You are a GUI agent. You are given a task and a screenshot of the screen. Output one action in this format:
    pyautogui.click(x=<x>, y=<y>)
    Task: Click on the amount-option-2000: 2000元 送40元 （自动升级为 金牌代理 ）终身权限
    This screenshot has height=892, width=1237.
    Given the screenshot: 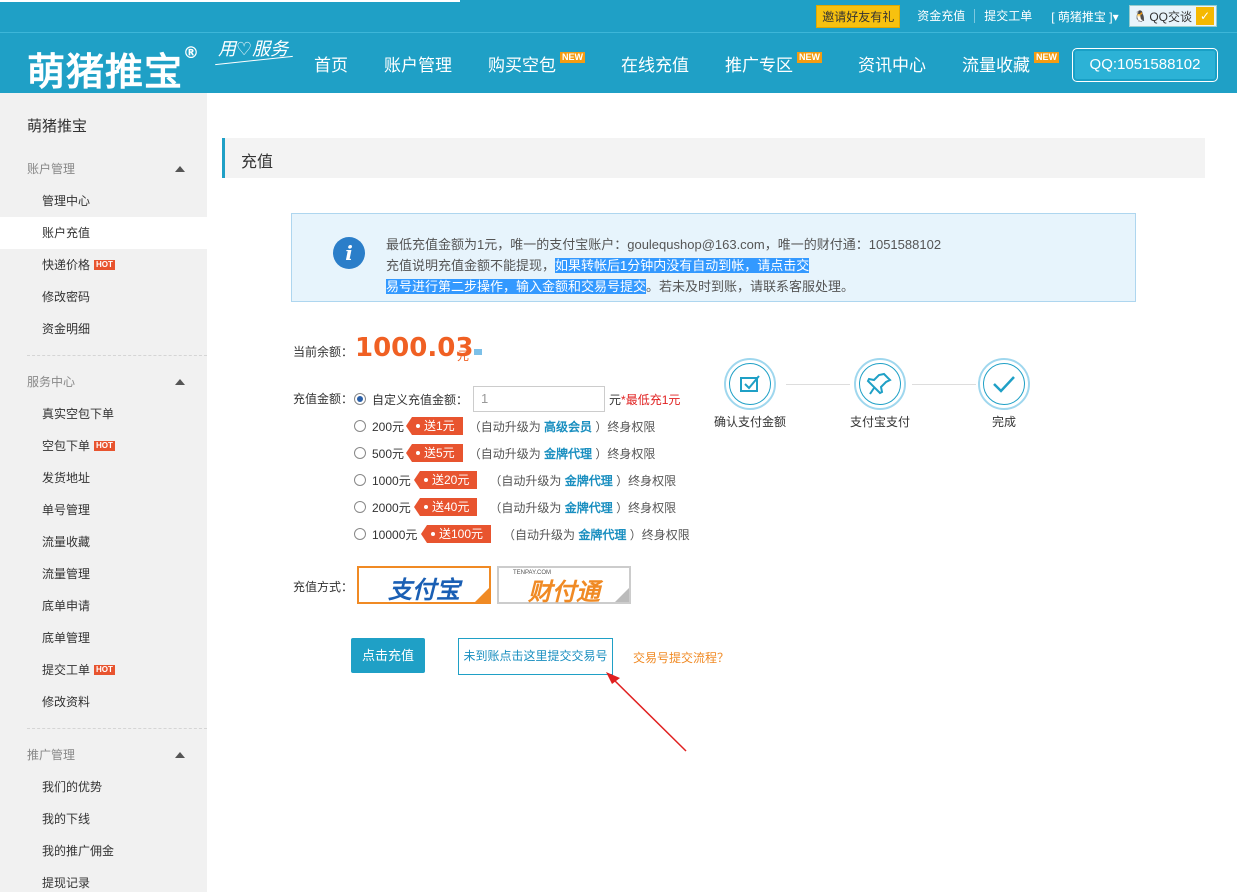 What is the action you would take?
    pyautogui.click(x=515, y=507)
    